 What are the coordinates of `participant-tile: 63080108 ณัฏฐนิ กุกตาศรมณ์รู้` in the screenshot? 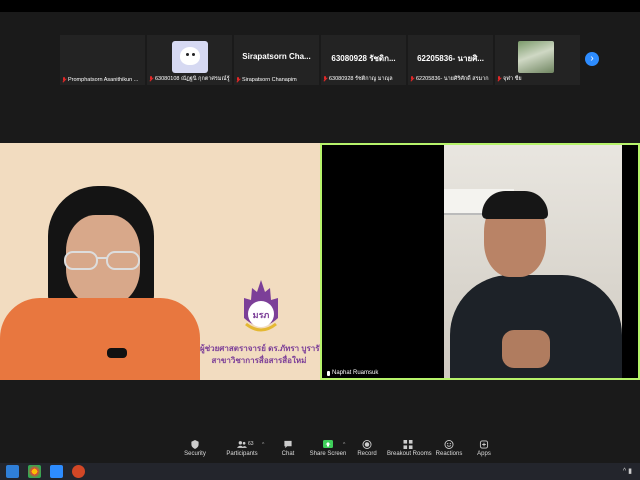 It's located at (189, 60).